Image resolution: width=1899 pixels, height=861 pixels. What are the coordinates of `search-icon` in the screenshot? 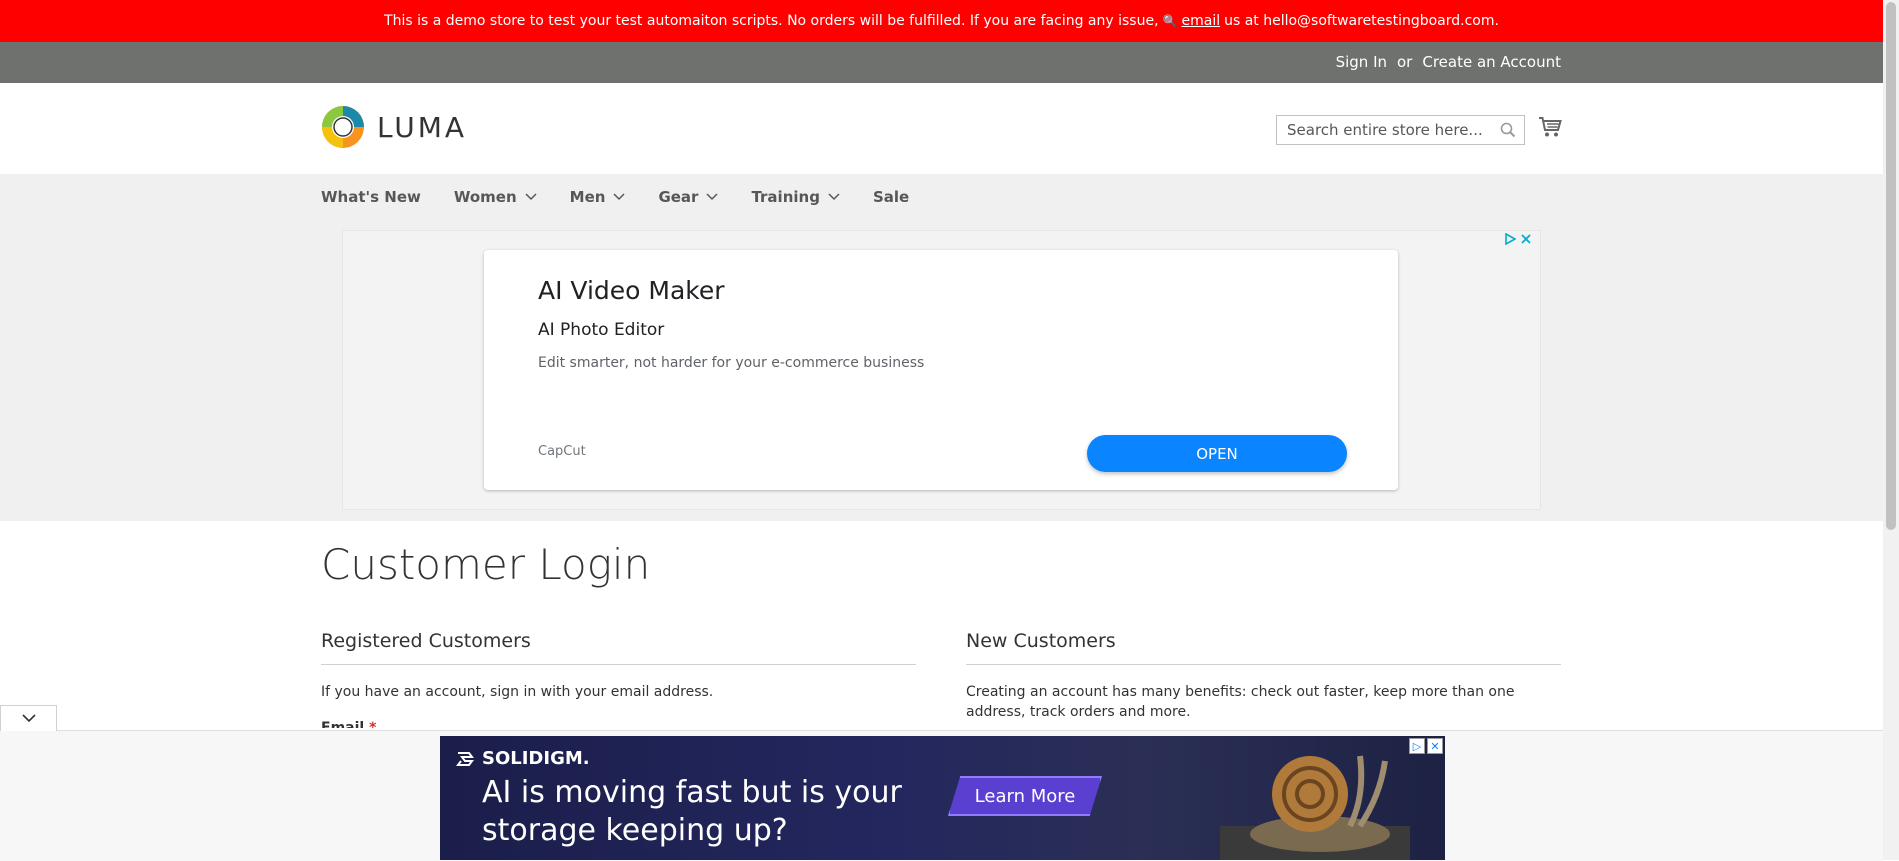 It's located at (1508, 130).